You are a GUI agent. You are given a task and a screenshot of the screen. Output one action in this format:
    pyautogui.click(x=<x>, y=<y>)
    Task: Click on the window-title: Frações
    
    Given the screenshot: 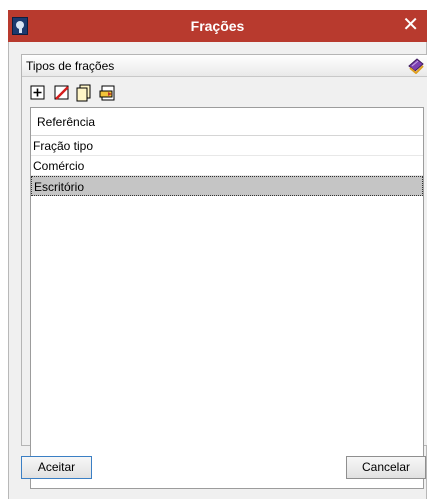 What is the action you would take?
    pyautogui.click(x=217, y=26)
    